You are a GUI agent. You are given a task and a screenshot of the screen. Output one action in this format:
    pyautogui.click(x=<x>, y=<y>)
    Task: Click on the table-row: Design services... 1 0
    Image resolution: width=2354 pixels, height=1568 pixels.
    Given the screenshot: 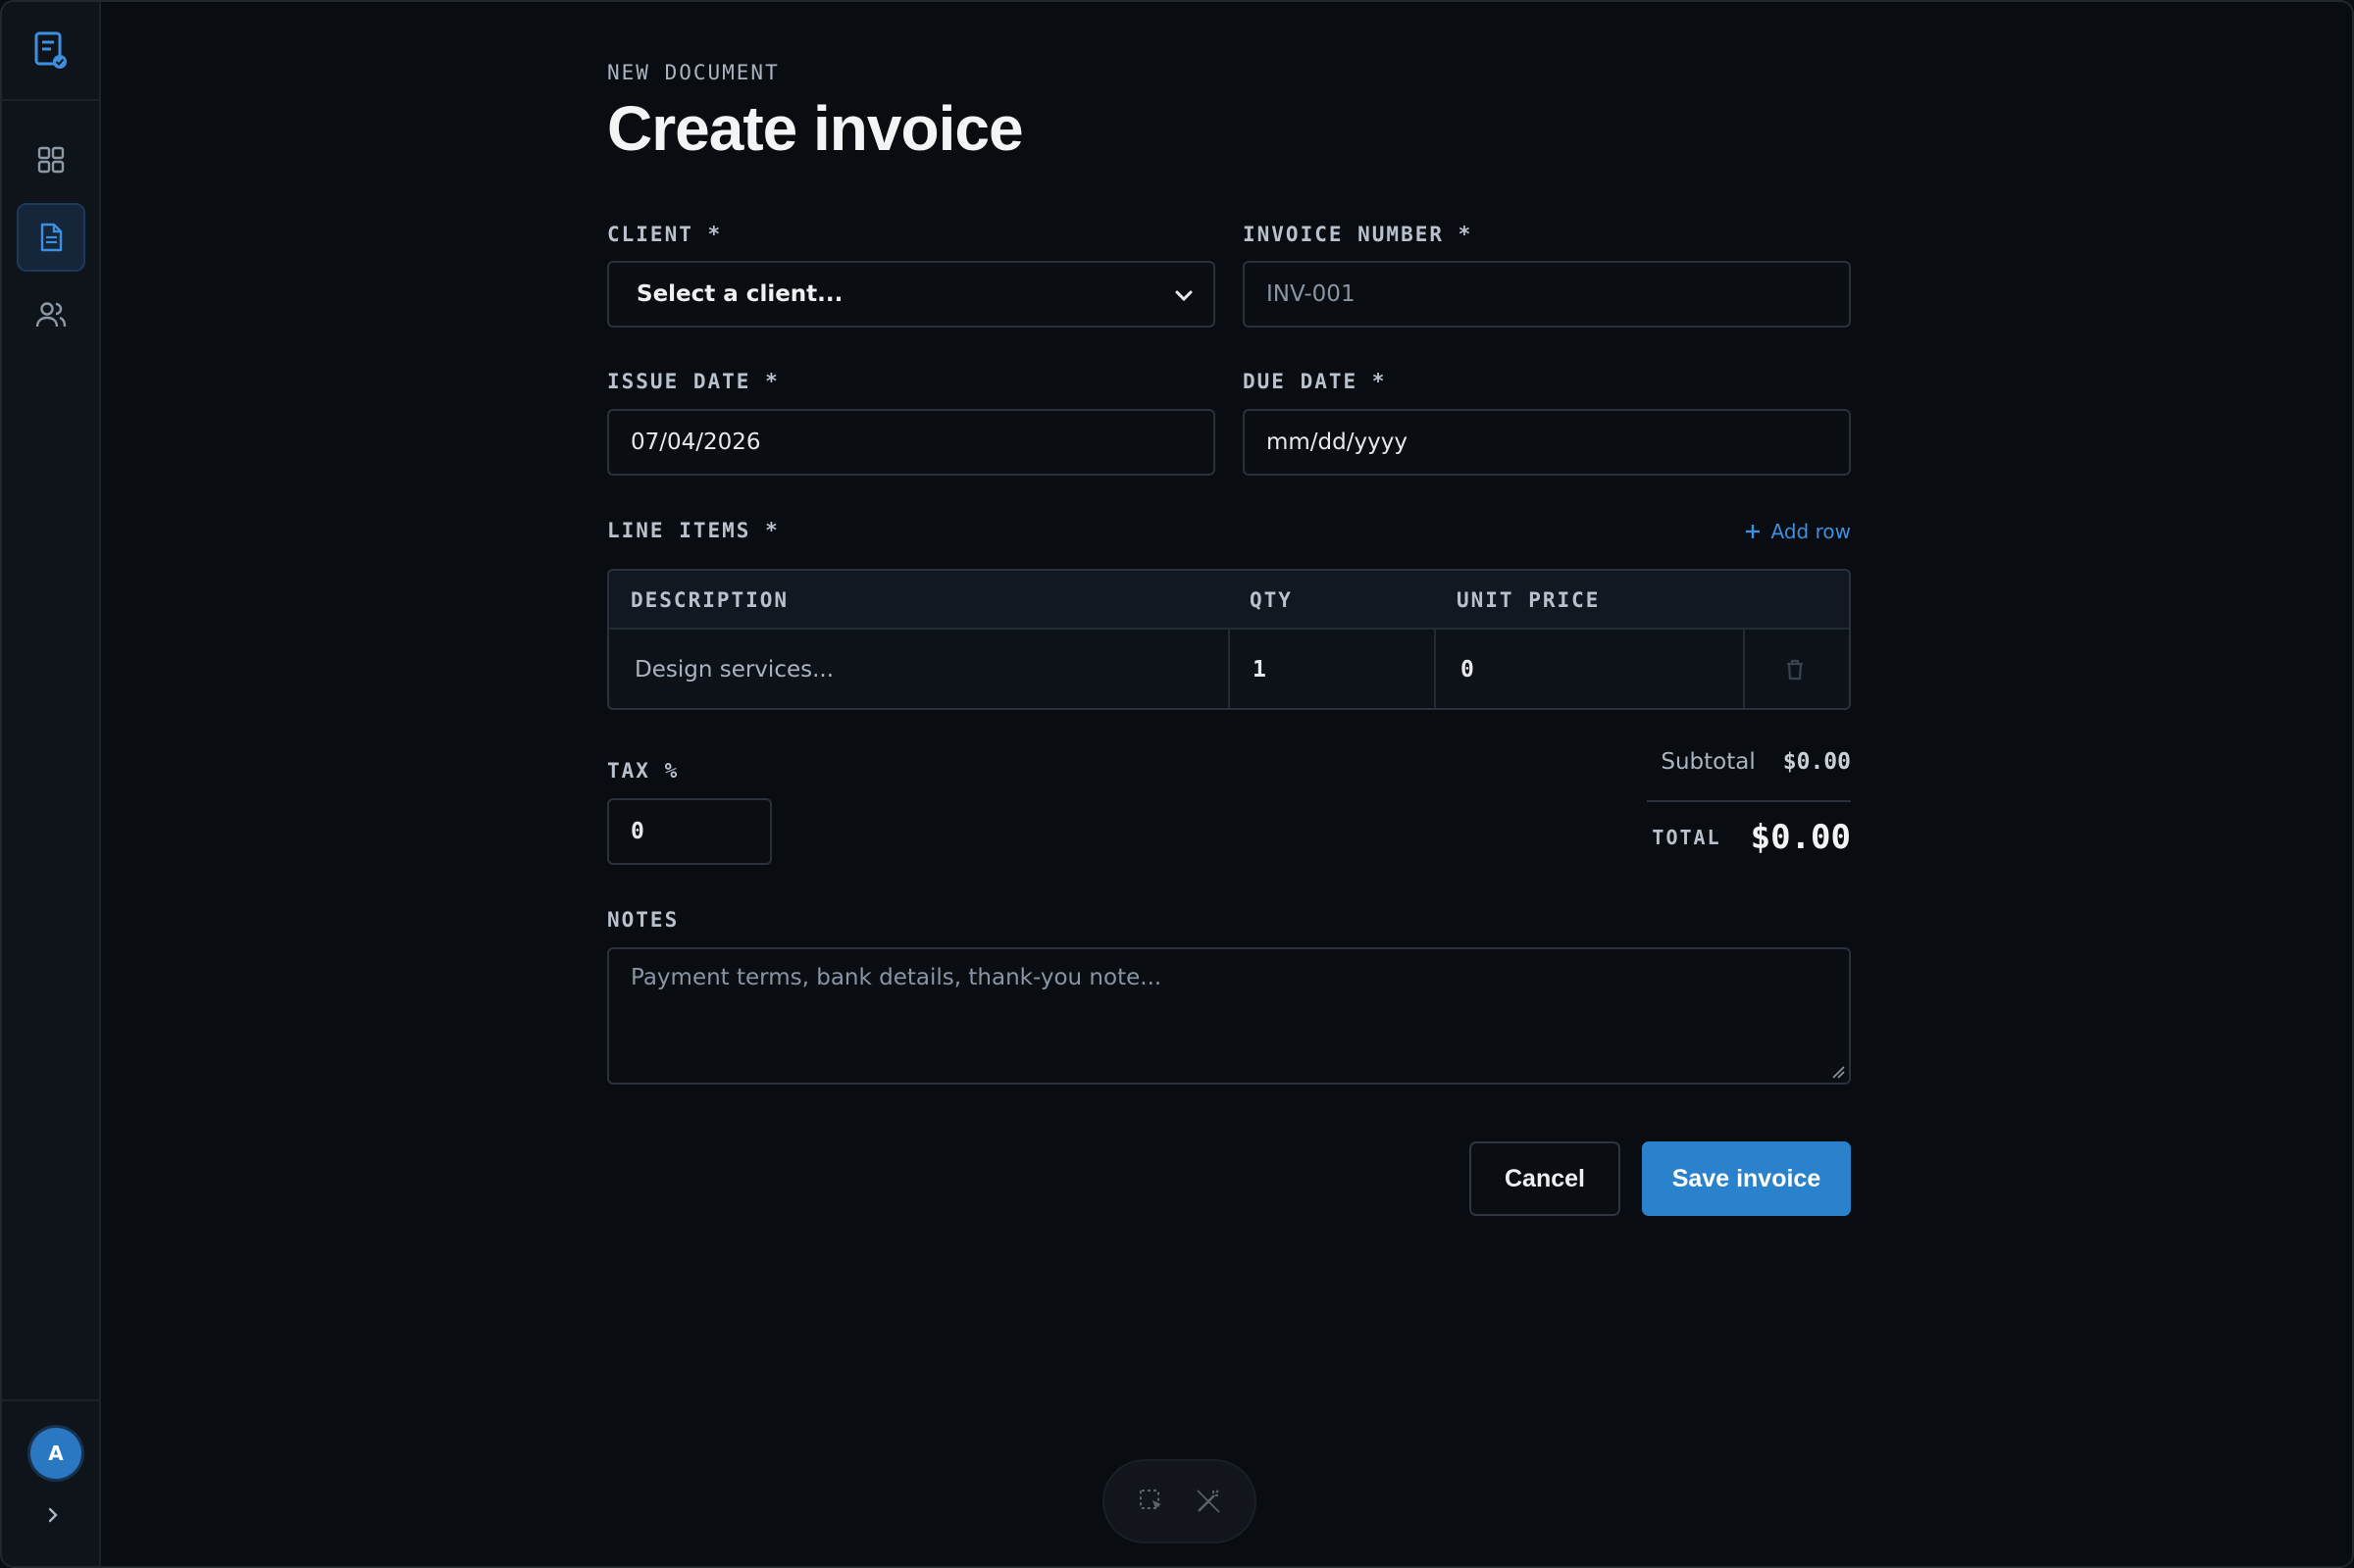 What is the action you would take?
    pyautogui.click(x=1229, y=669)
    